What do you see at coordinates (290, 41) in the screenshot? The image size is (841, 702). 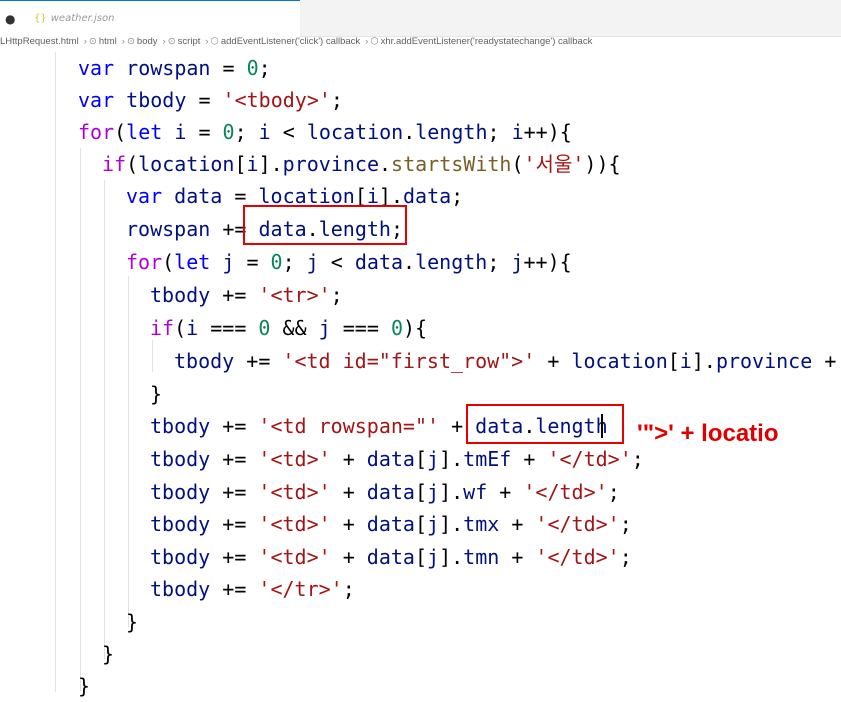 I see `breadcrumb-click-callback: addEventListener('click') callback` at bounding box center [290, 41].